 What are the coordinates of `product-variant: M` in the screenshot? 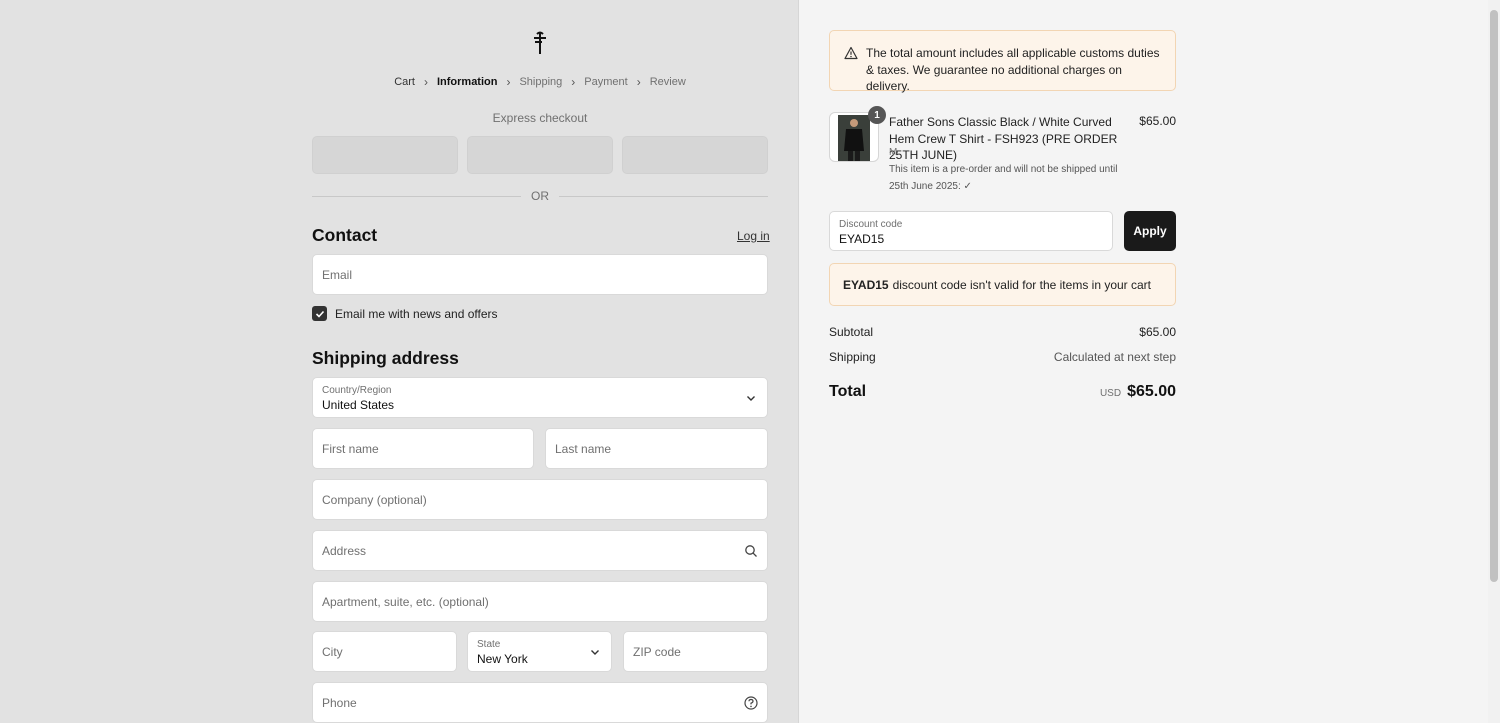 It's located at (893, 152).